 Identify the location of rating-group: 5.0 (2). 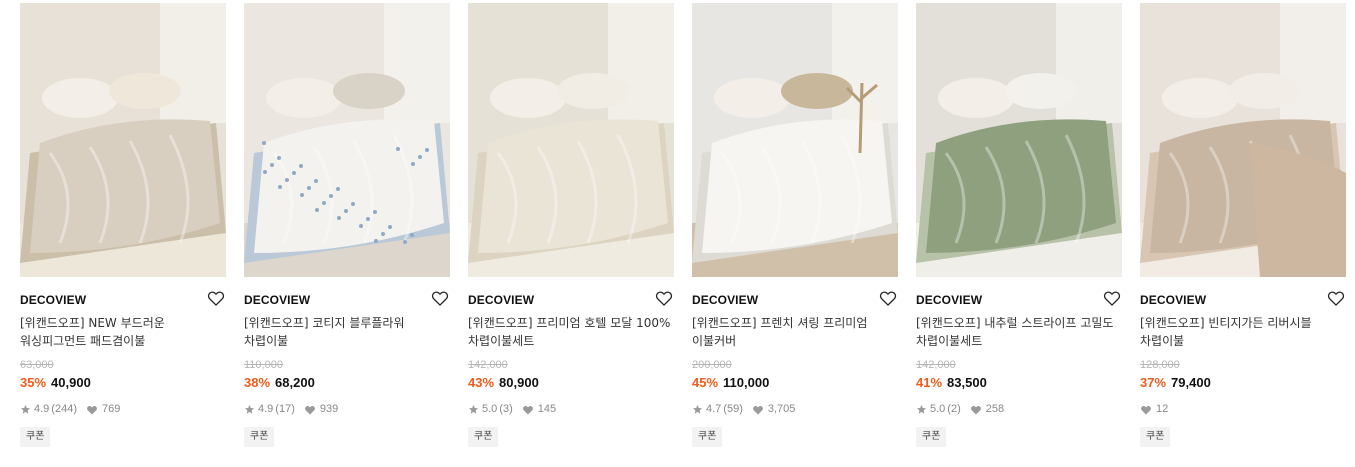
(938, 409).